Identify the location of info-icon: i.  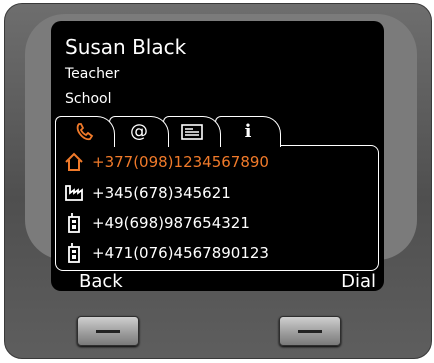
(248, 131).